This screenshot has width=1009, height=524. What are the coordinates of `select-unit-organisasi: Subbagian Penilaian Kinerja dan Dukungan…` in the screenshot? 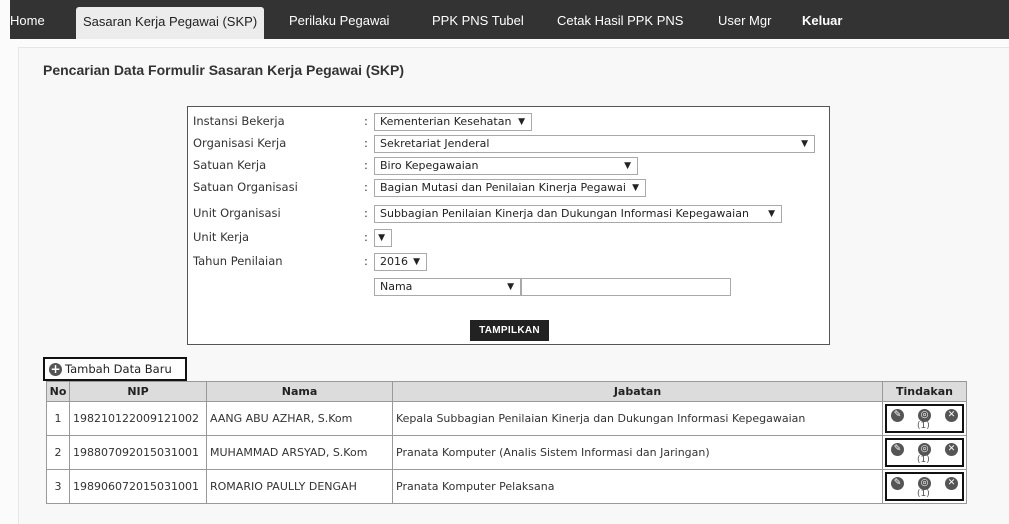 It's located at (578, 214).